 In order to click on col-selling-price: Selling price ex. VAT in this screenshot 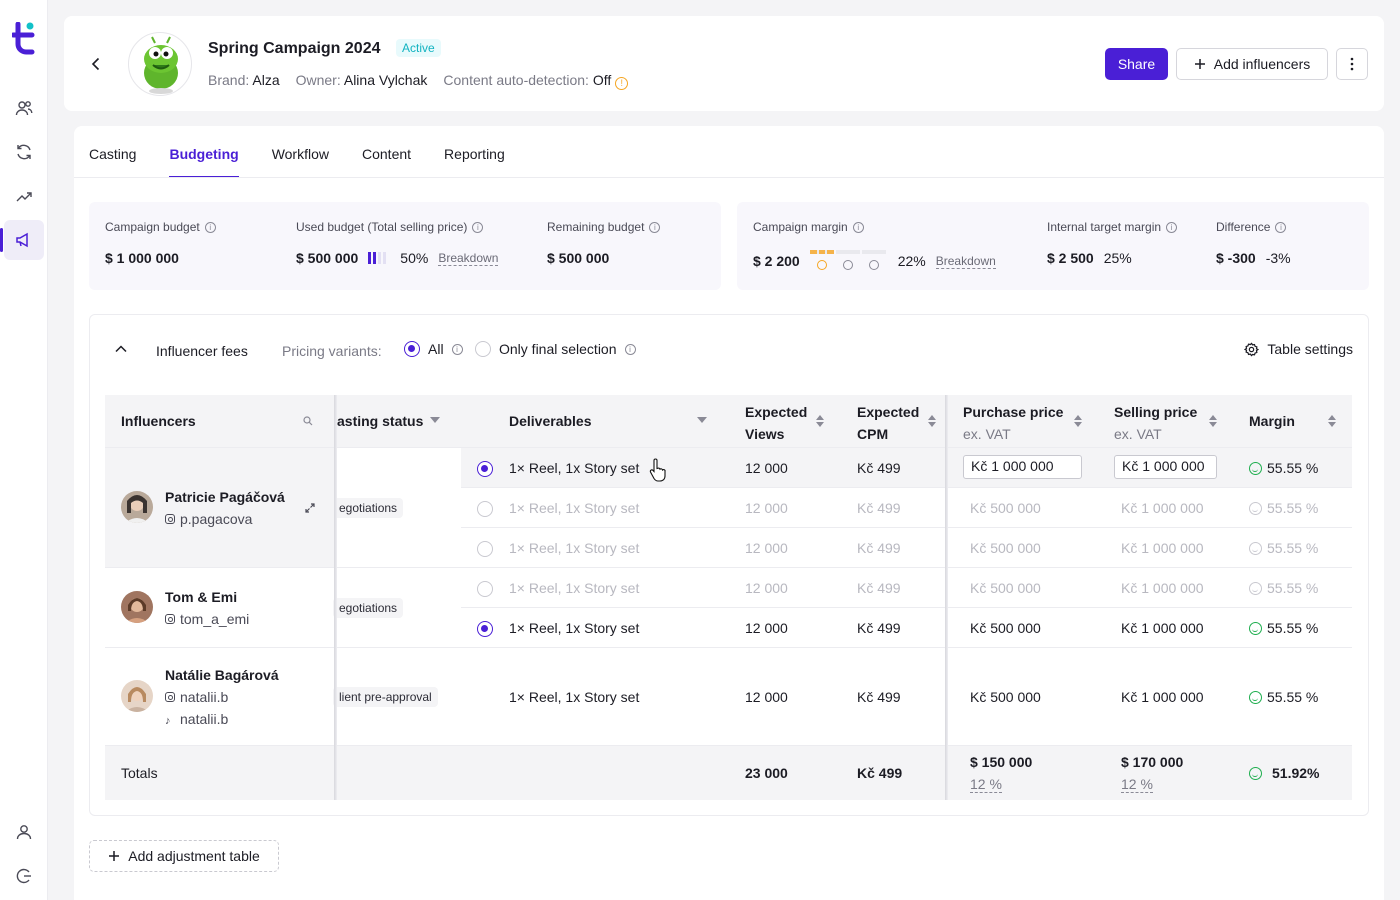, I will do `click(1165, 421)`.